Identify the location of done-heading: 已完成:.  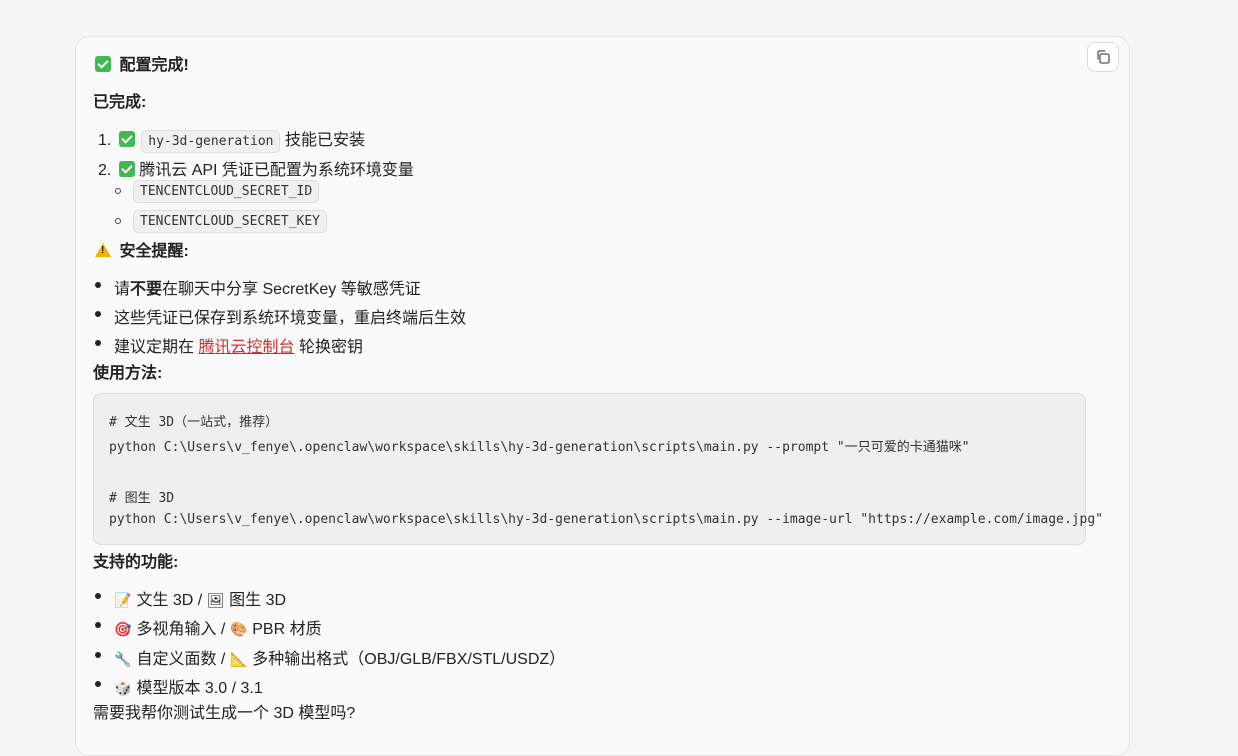
(120, 102).